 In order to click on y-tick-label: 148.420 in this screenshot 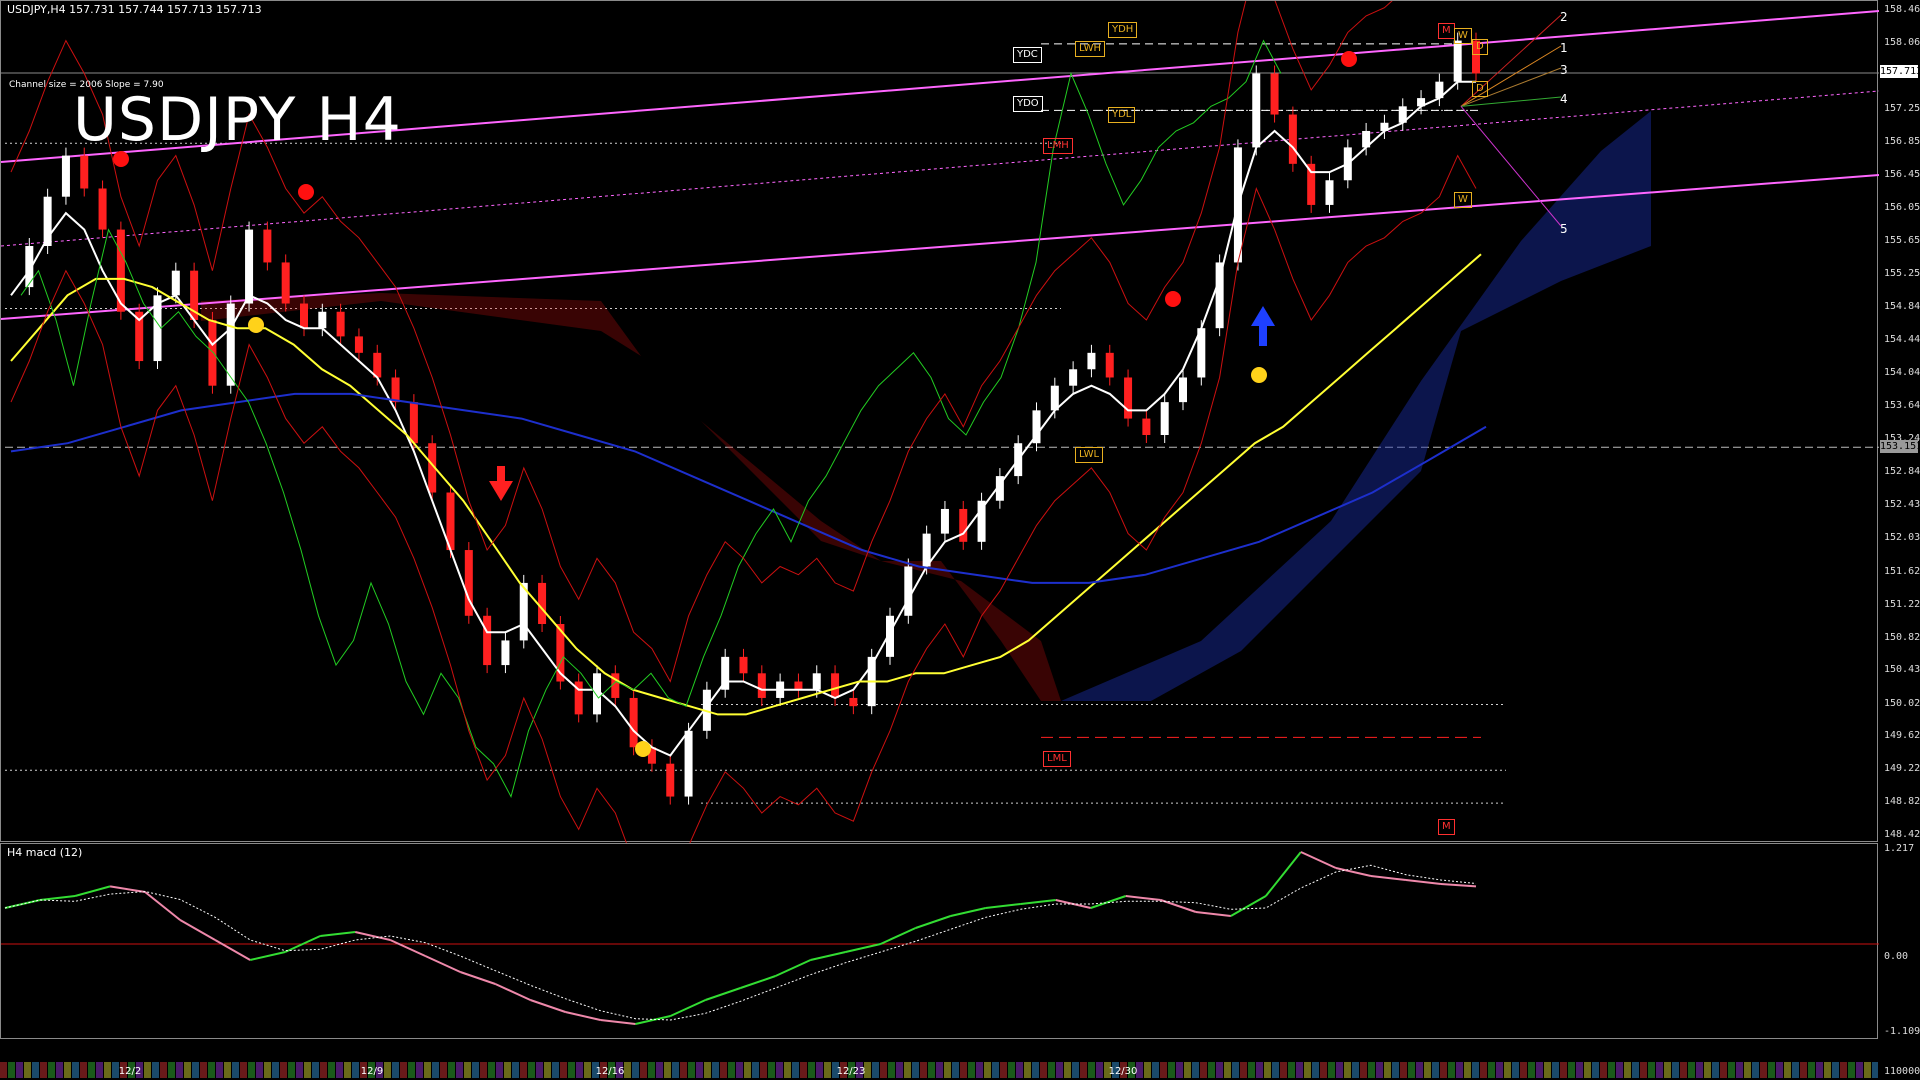, I will do `click(1902, 834)`.